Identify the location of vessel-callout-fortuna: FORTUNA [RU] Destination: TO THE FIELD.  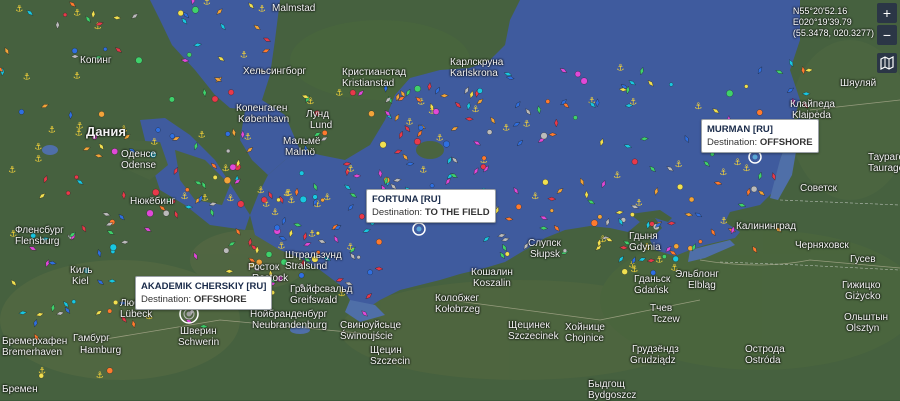
(431, 206).